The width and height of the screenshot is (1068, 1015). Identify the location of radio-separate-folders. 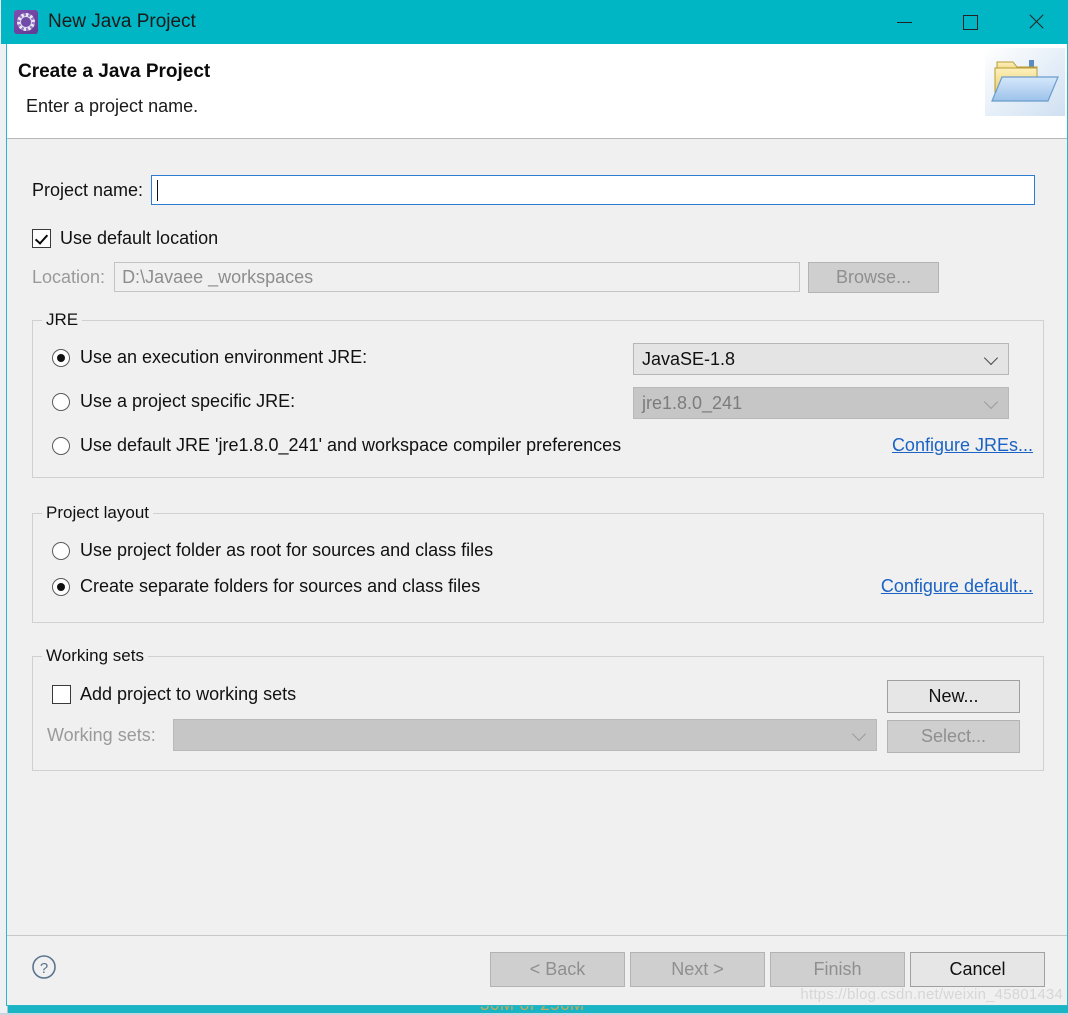
(61, 586).